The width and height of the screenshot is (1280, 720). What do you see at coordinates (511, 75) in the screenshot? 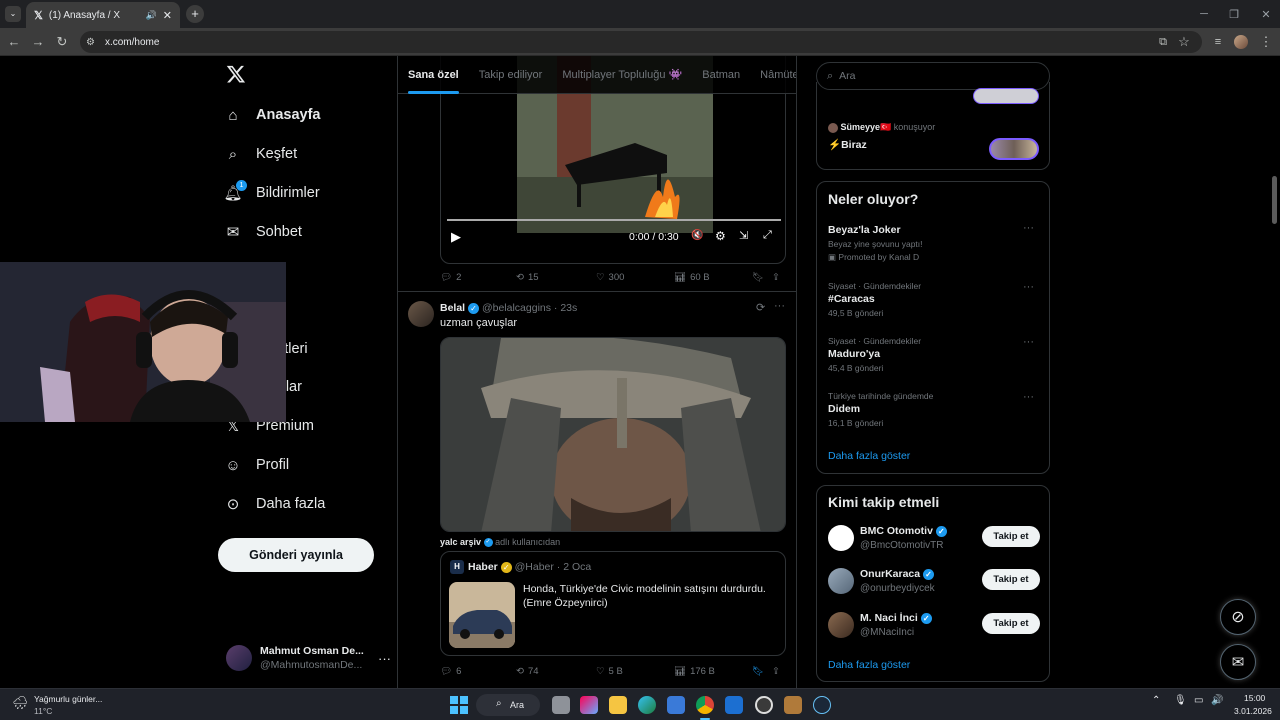
I see `tab-1: Takip ediliyor` at bounding box center [511, 75].